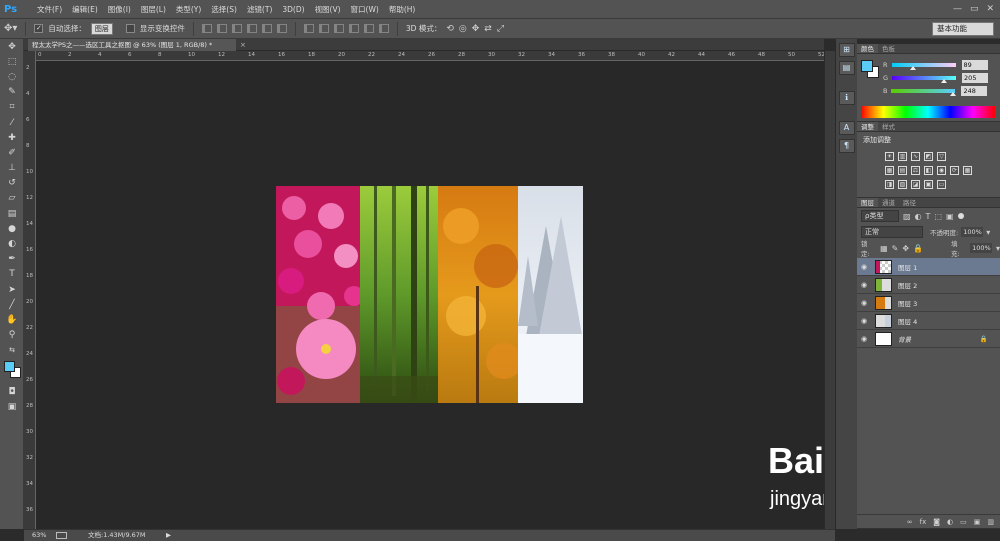 The image size is (1000, 541). I want to click on align-vcenter-icon, so click(221, 28).